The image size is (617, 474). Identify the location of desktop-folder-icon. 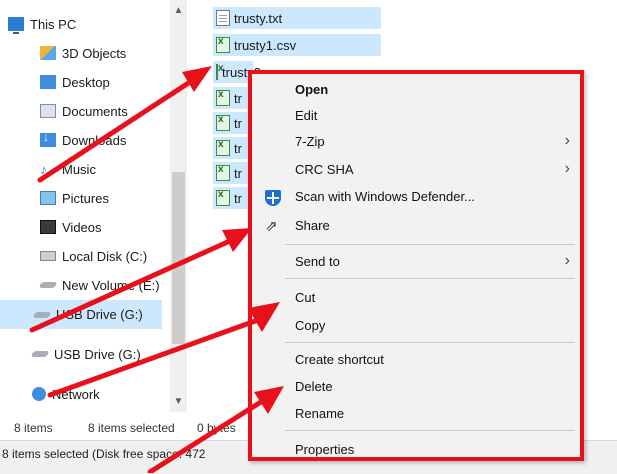
(48, 82).